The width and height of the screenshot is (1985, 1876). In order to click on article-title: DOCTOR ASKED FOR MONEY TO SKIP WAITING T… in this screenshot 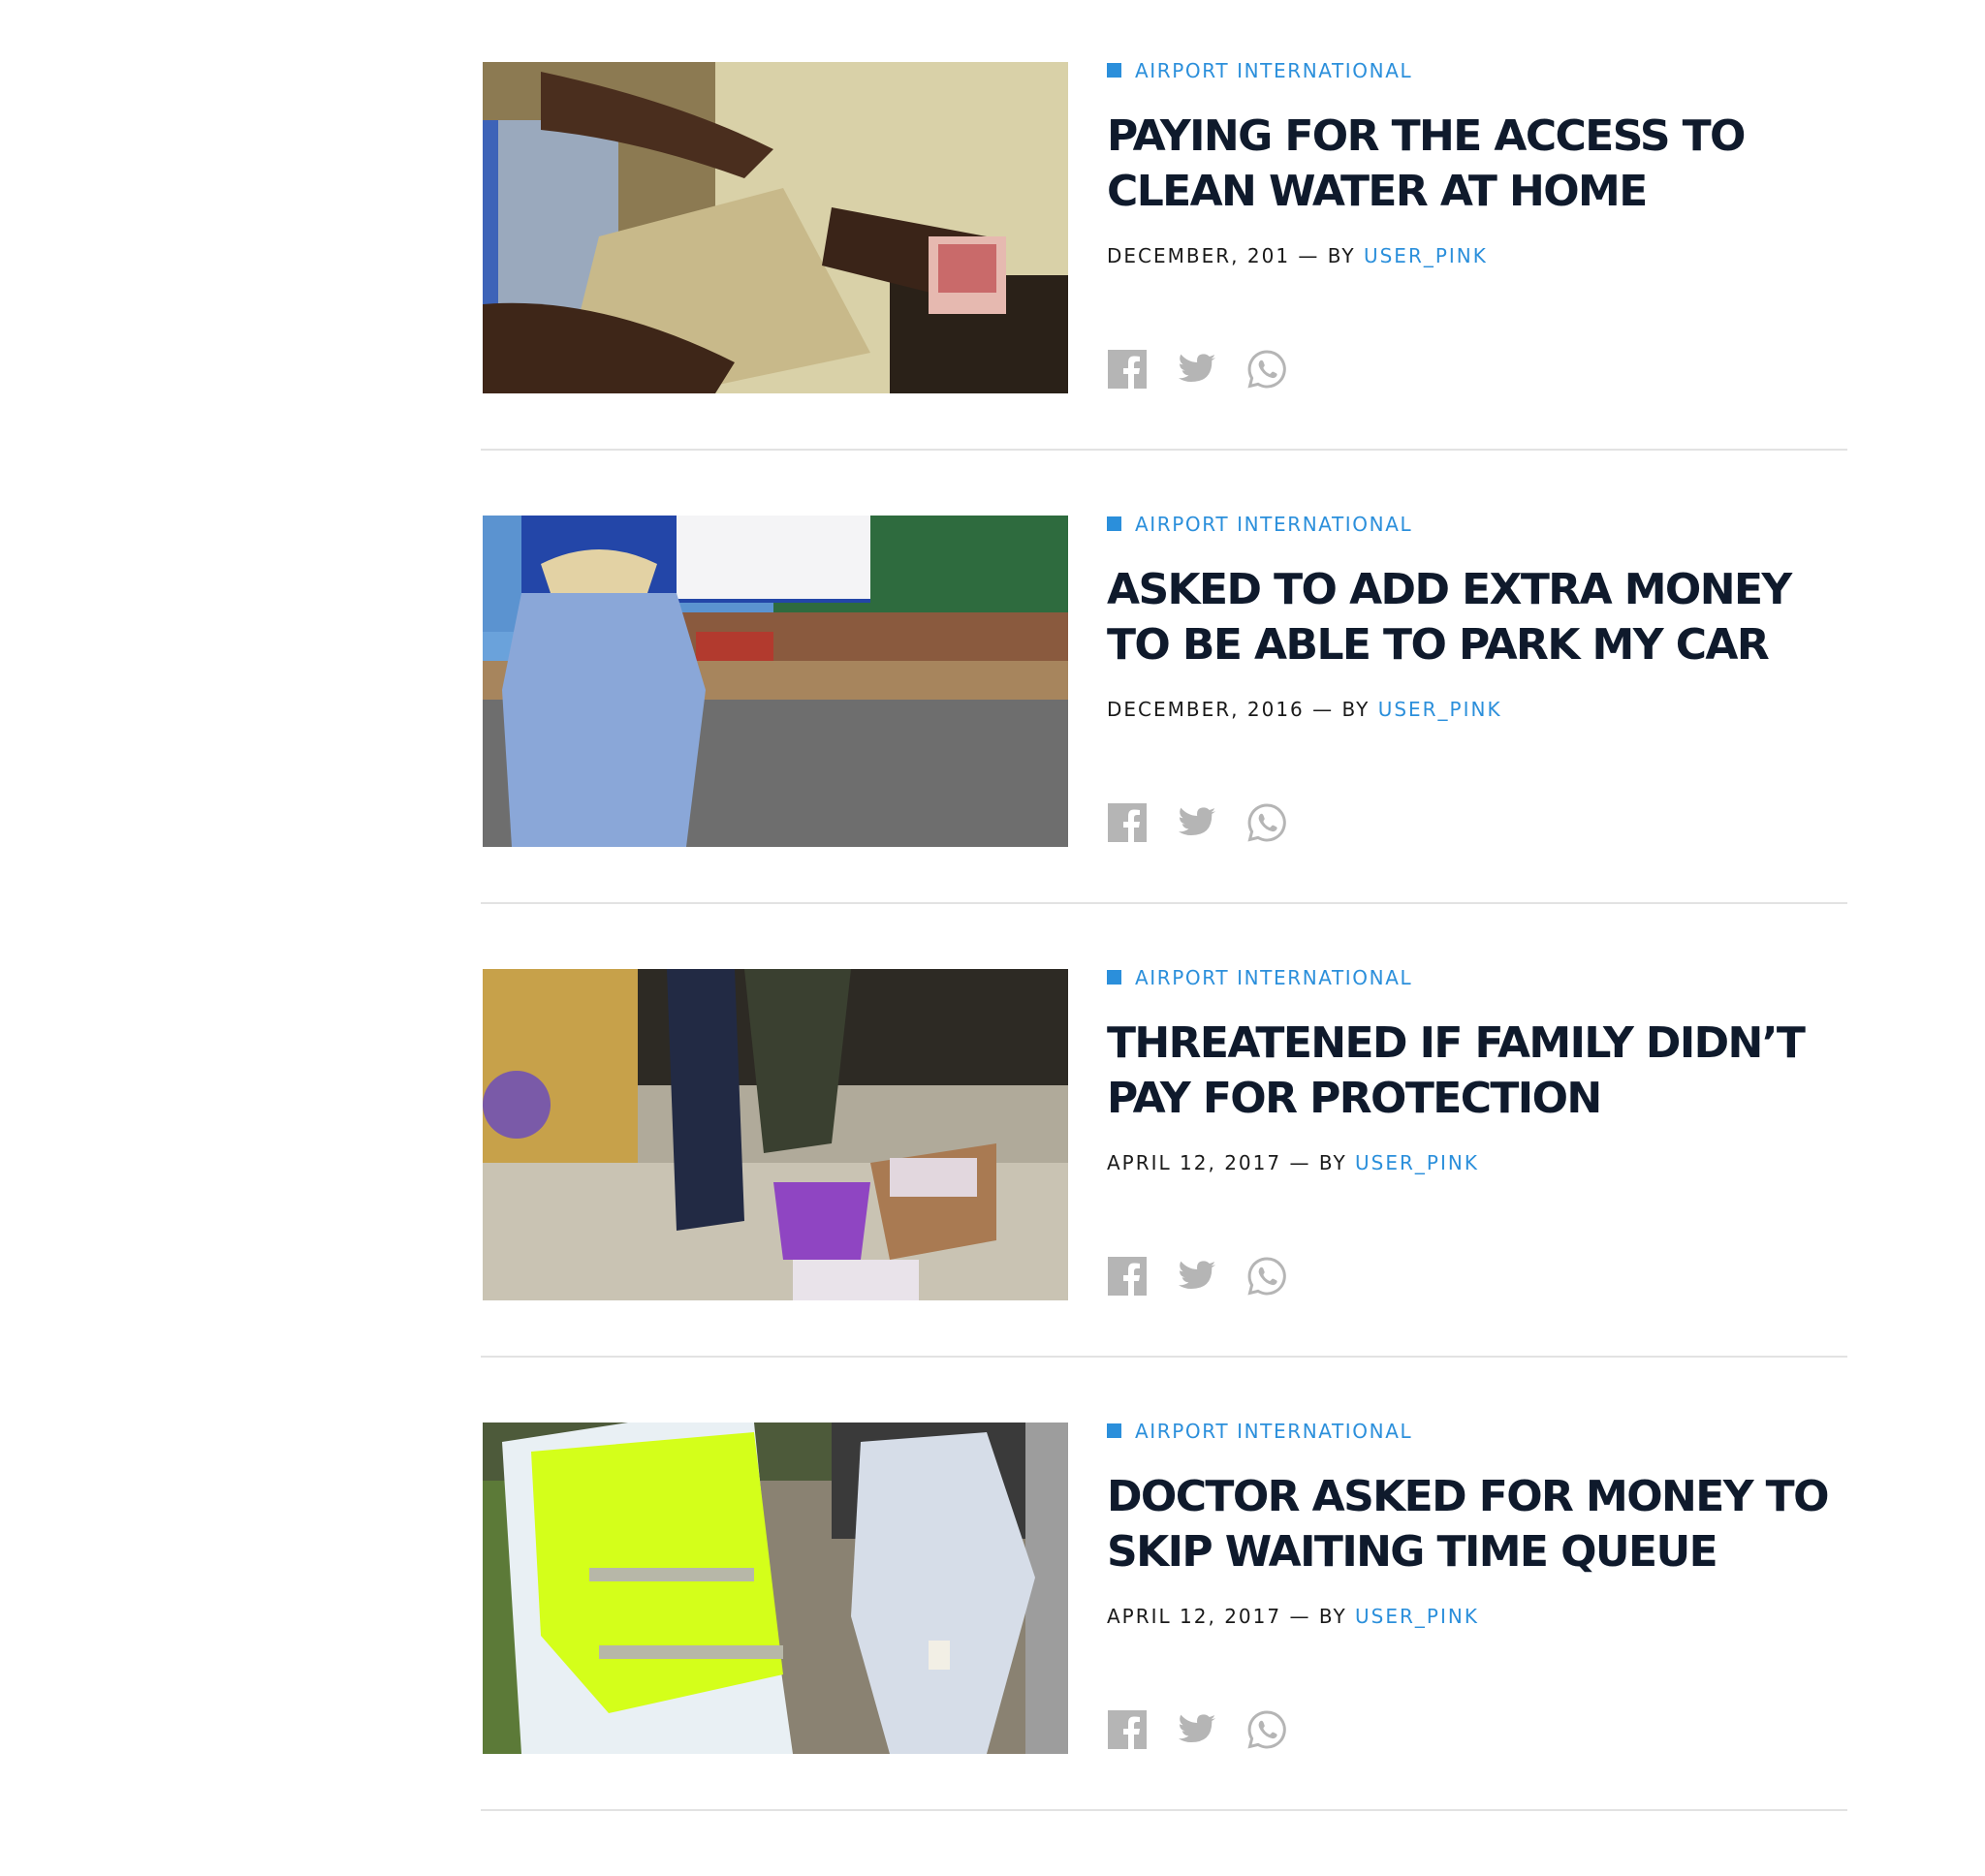, I will do `click(1480, 1524)`.